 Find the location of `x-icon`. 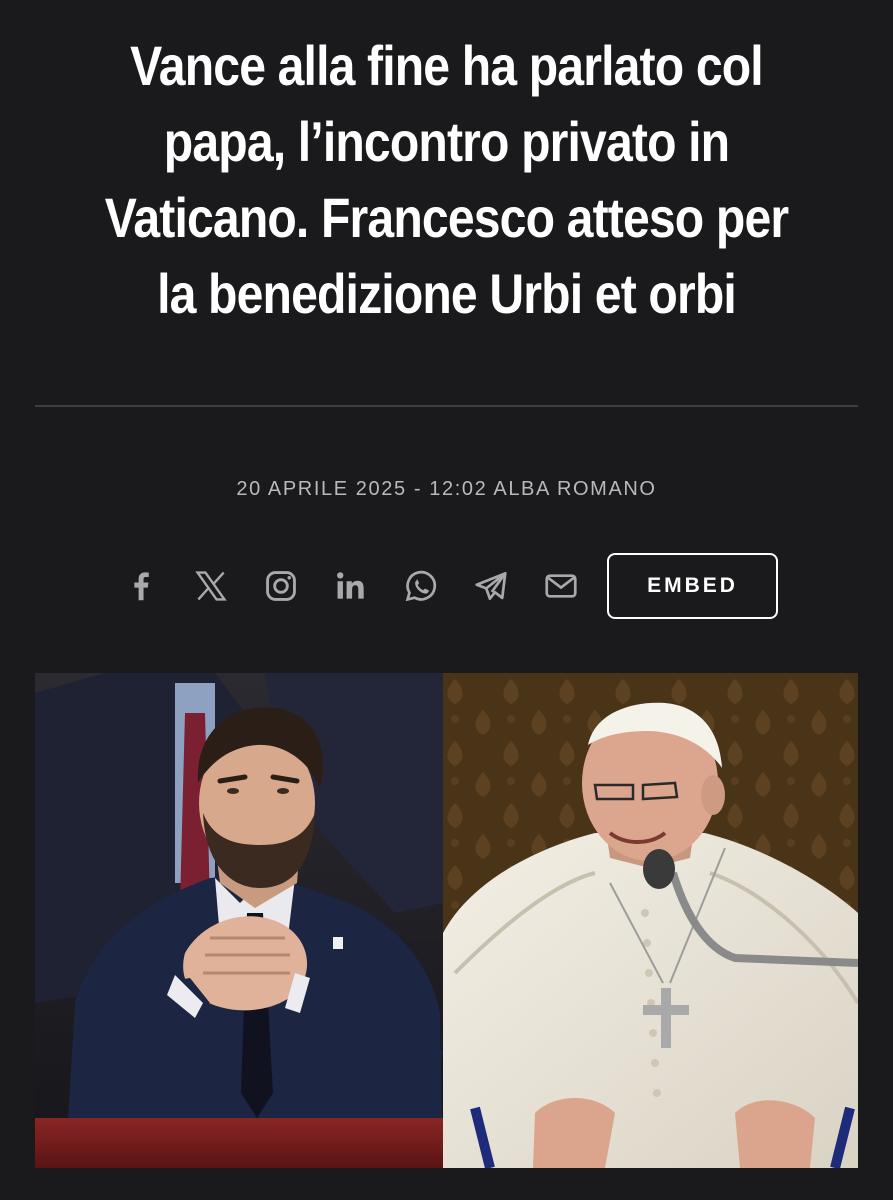

x-icon is located at coordinates (211, 586).